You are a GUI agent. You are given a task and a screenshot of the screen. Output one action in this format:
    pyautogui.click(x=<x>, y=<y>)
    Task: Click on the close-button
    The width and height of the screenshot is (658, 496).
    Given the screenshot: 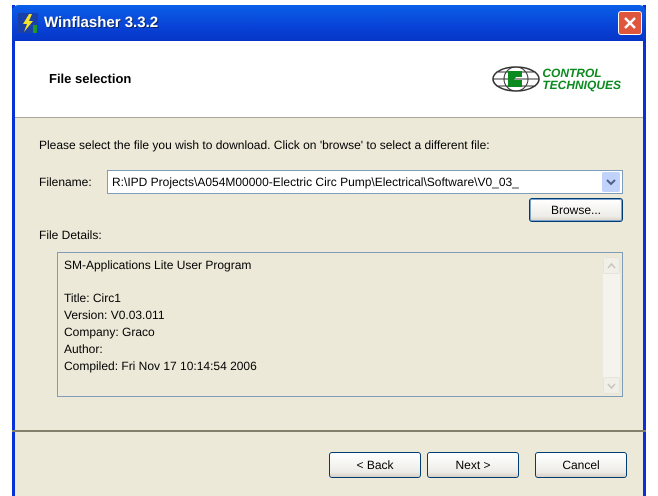 What is the action you would take?
    pyautogui.click(x=630, y=23)
    